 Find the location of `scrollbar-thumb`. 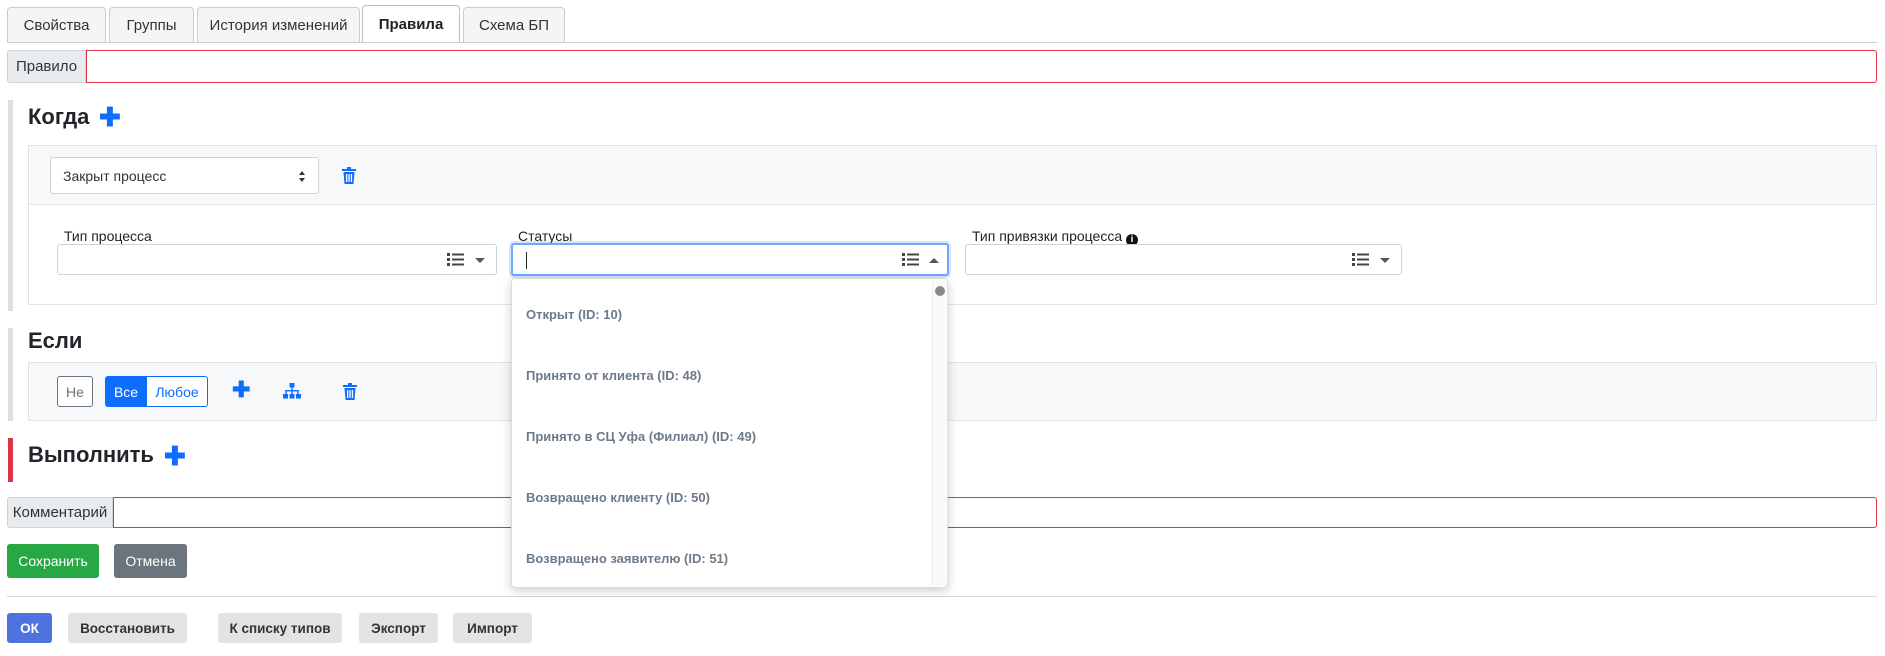

scrollbar-thumb is located at coordinates (940, 291).